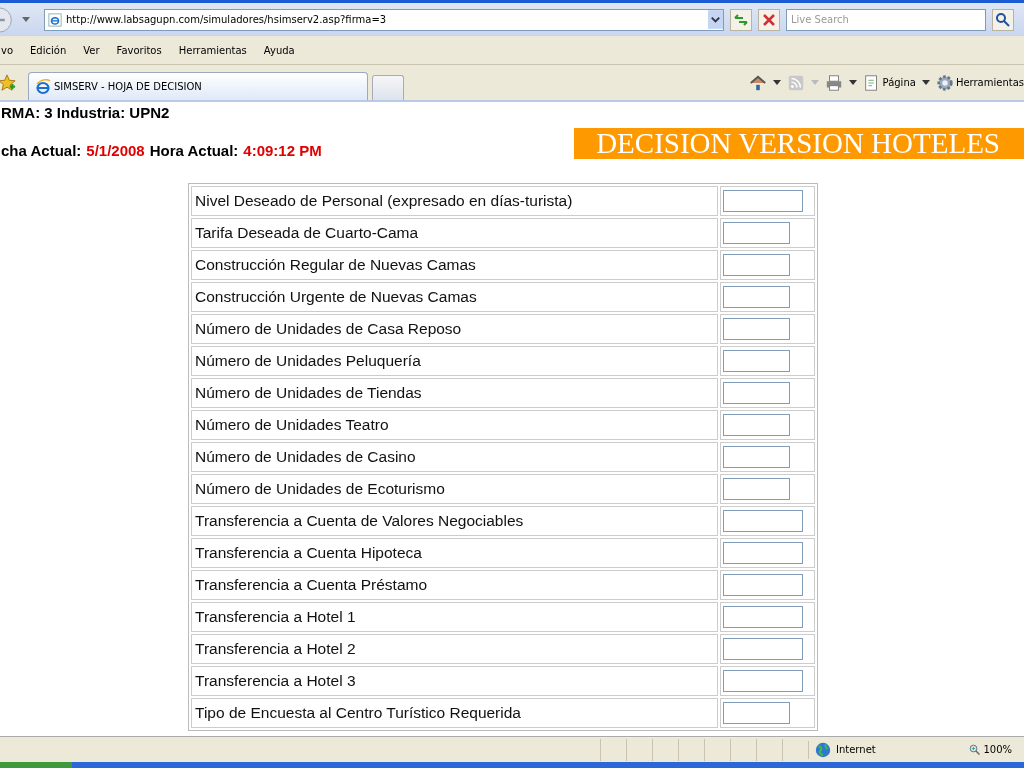  I want to click on menu-item: Ver, so click(91, 50).